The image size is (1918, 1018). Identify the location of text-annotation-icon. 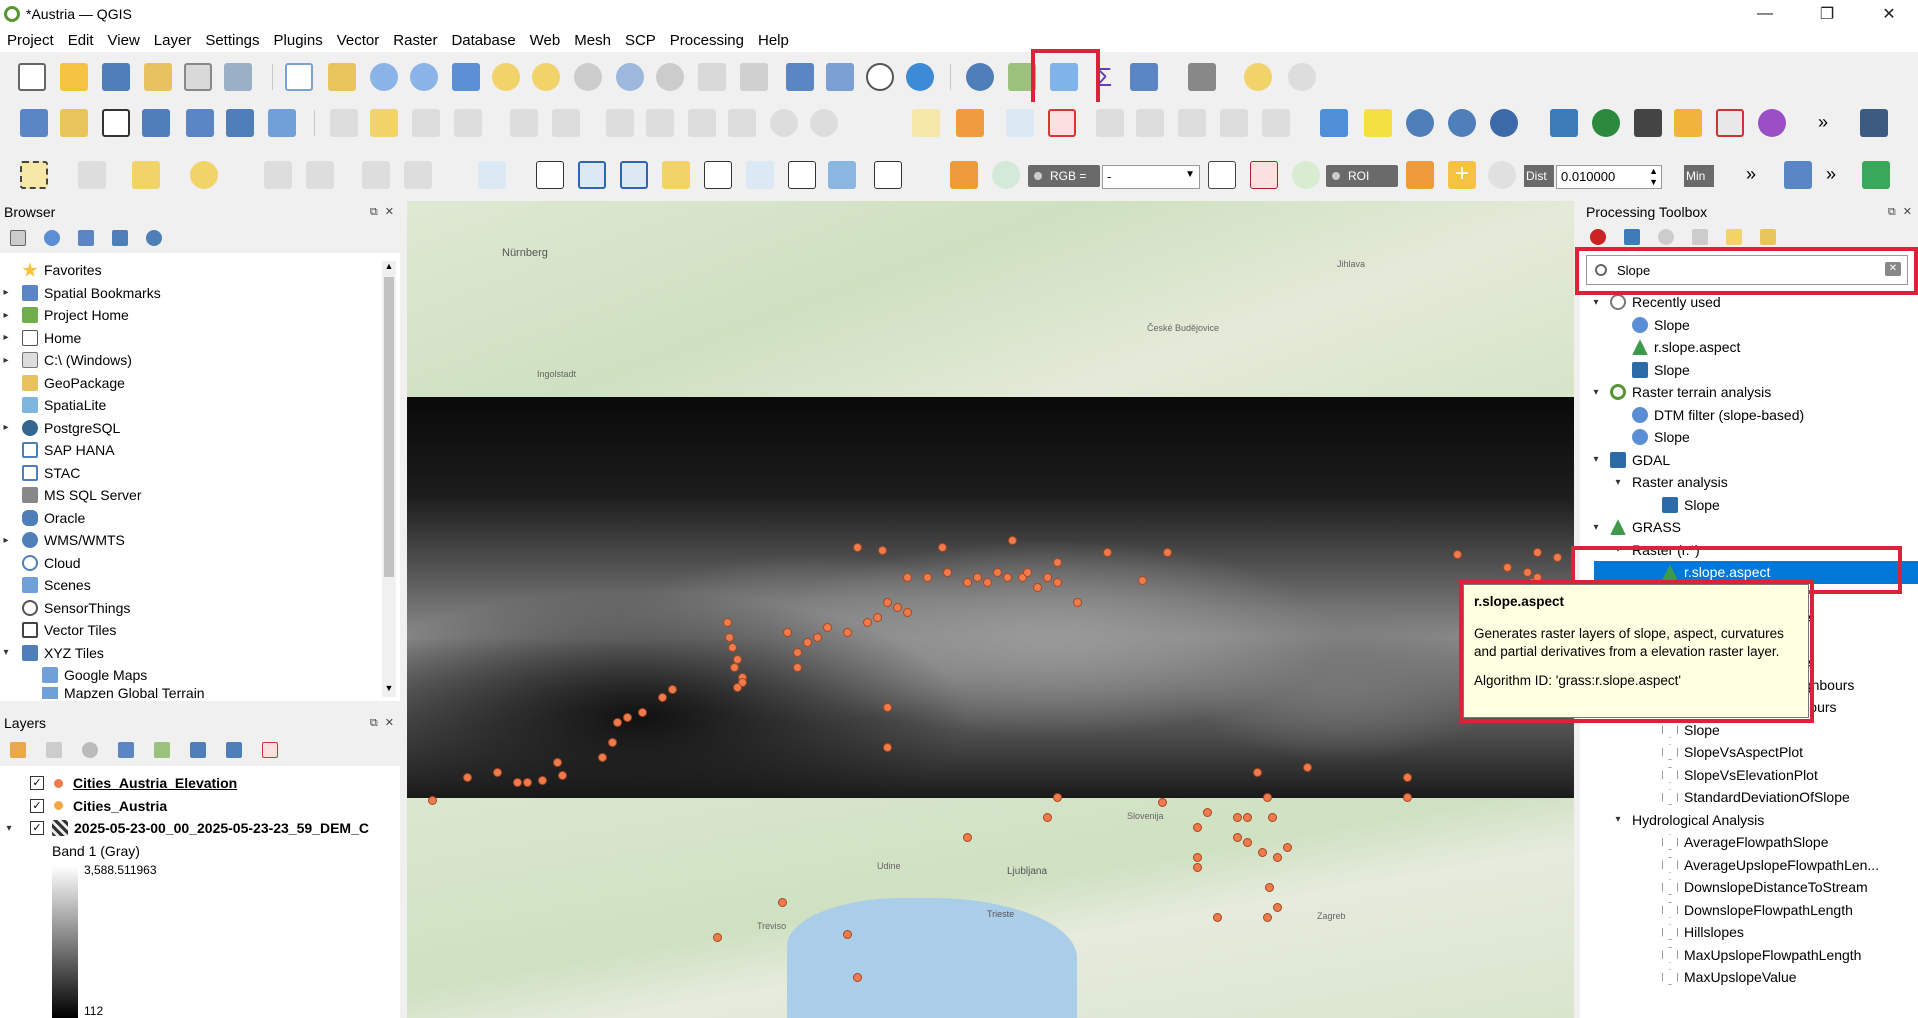
(718, 175).